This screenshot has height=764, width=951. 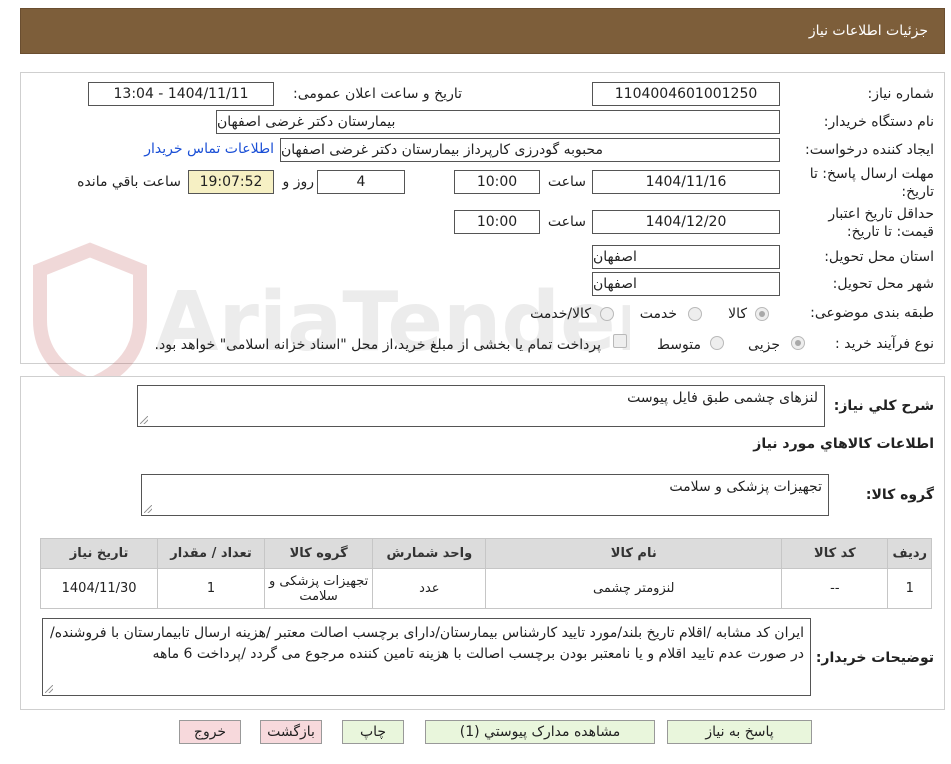 What do you see at coordinates (764, 345) in the screenshot?
I see `process-option-minor: جزیی` at bounding box center [764, 345].